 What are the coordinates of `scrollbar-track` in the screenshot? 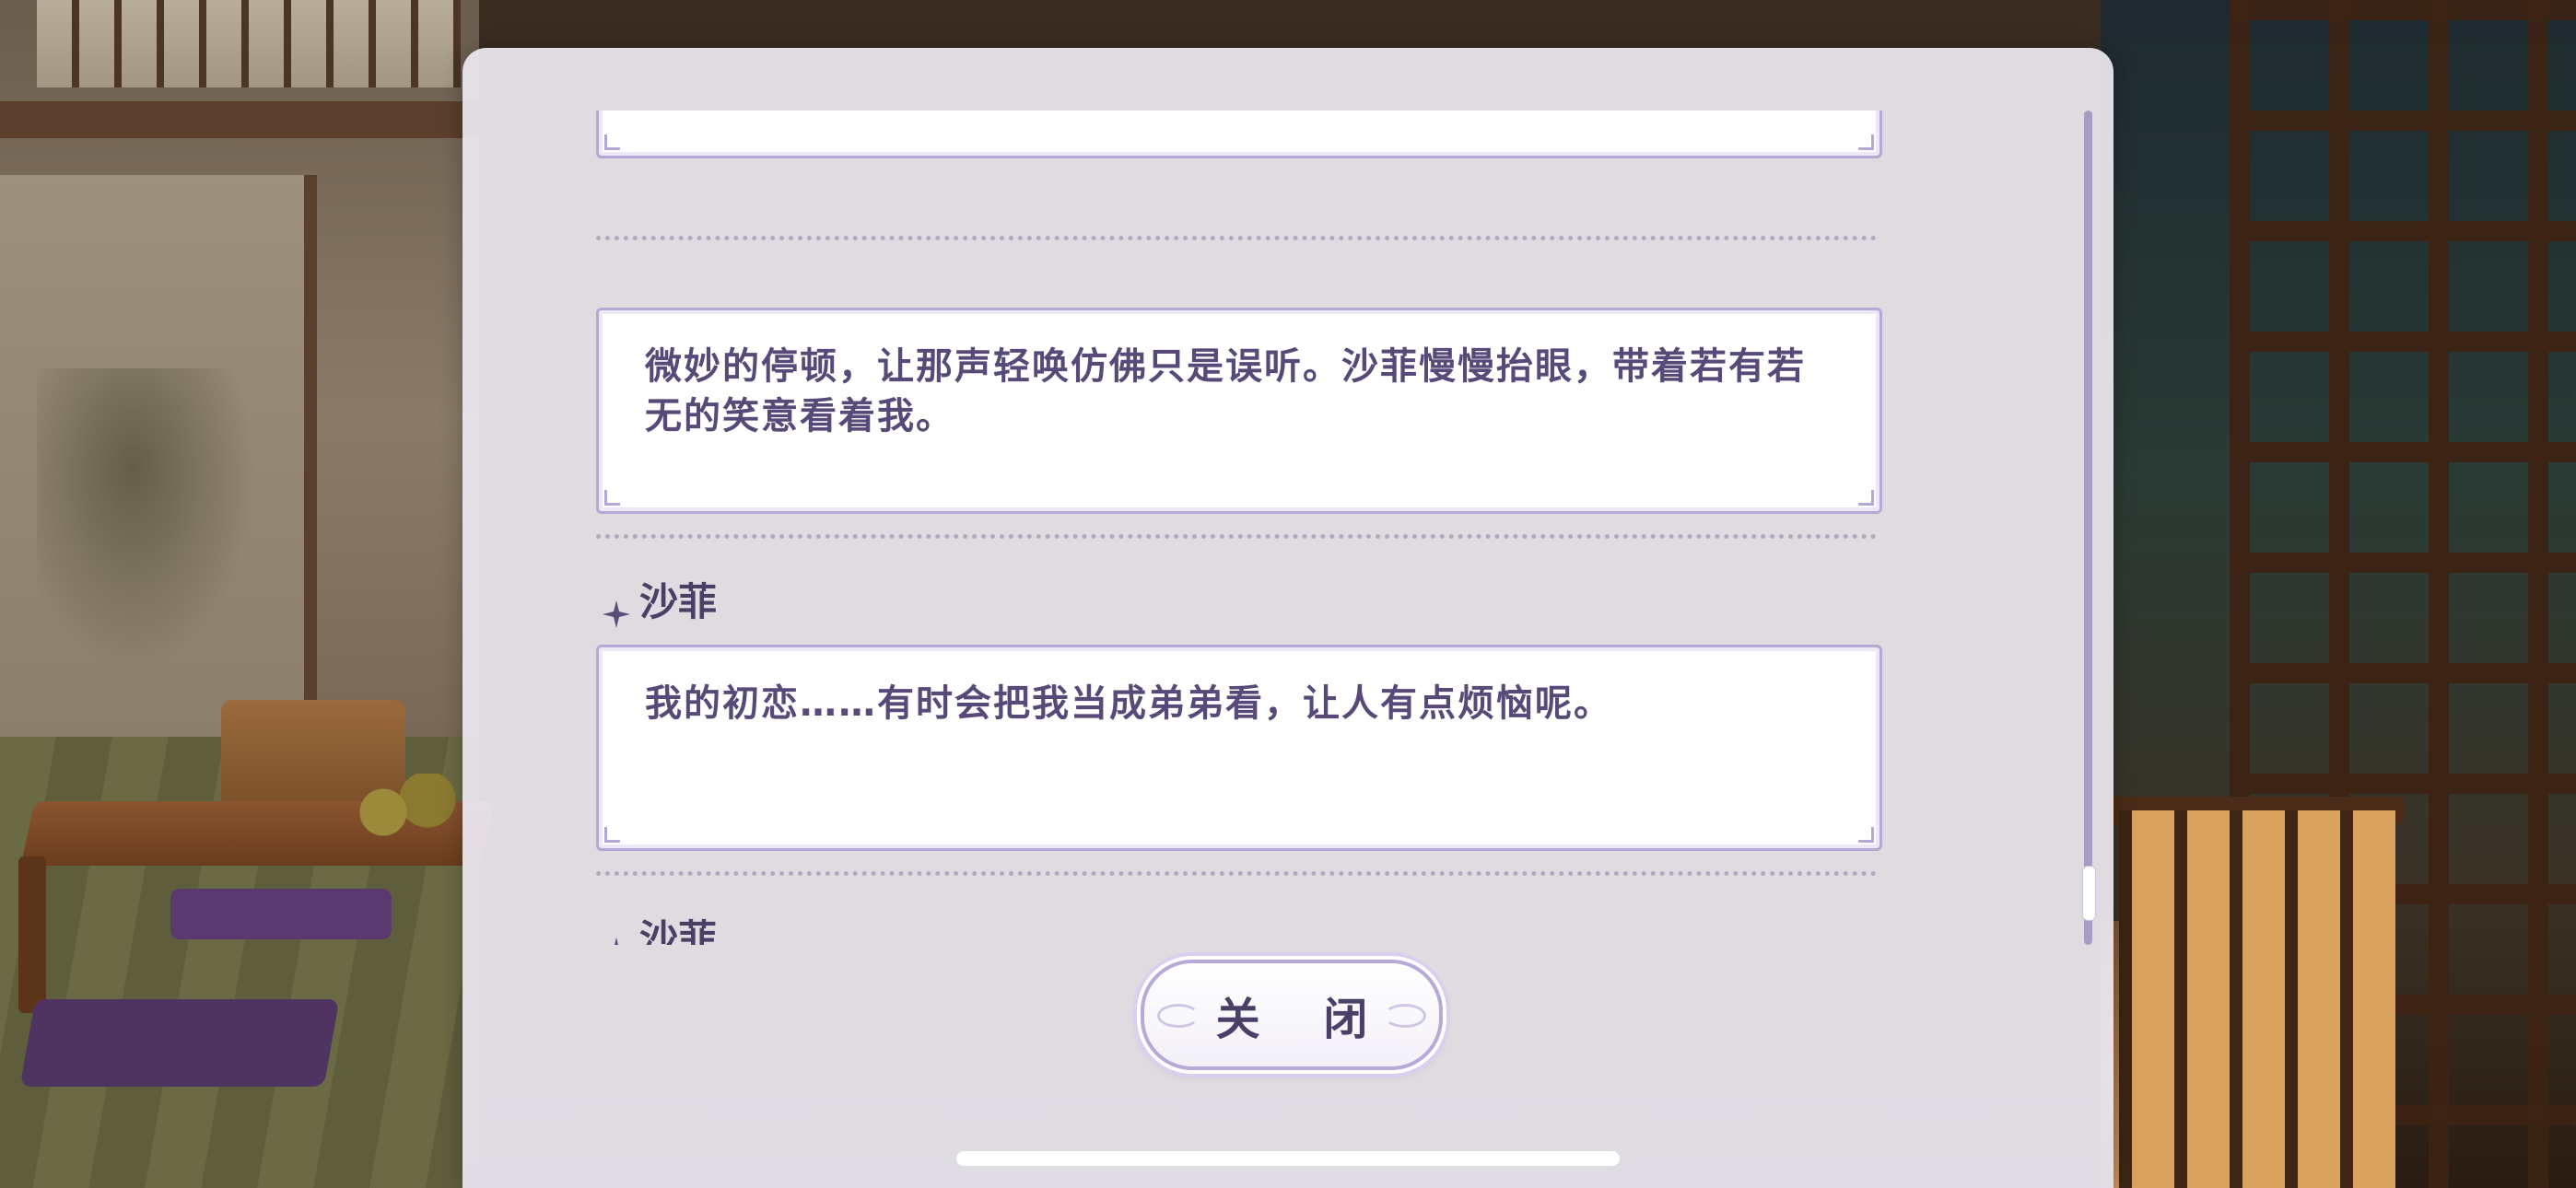 It's located at (2088, 528).